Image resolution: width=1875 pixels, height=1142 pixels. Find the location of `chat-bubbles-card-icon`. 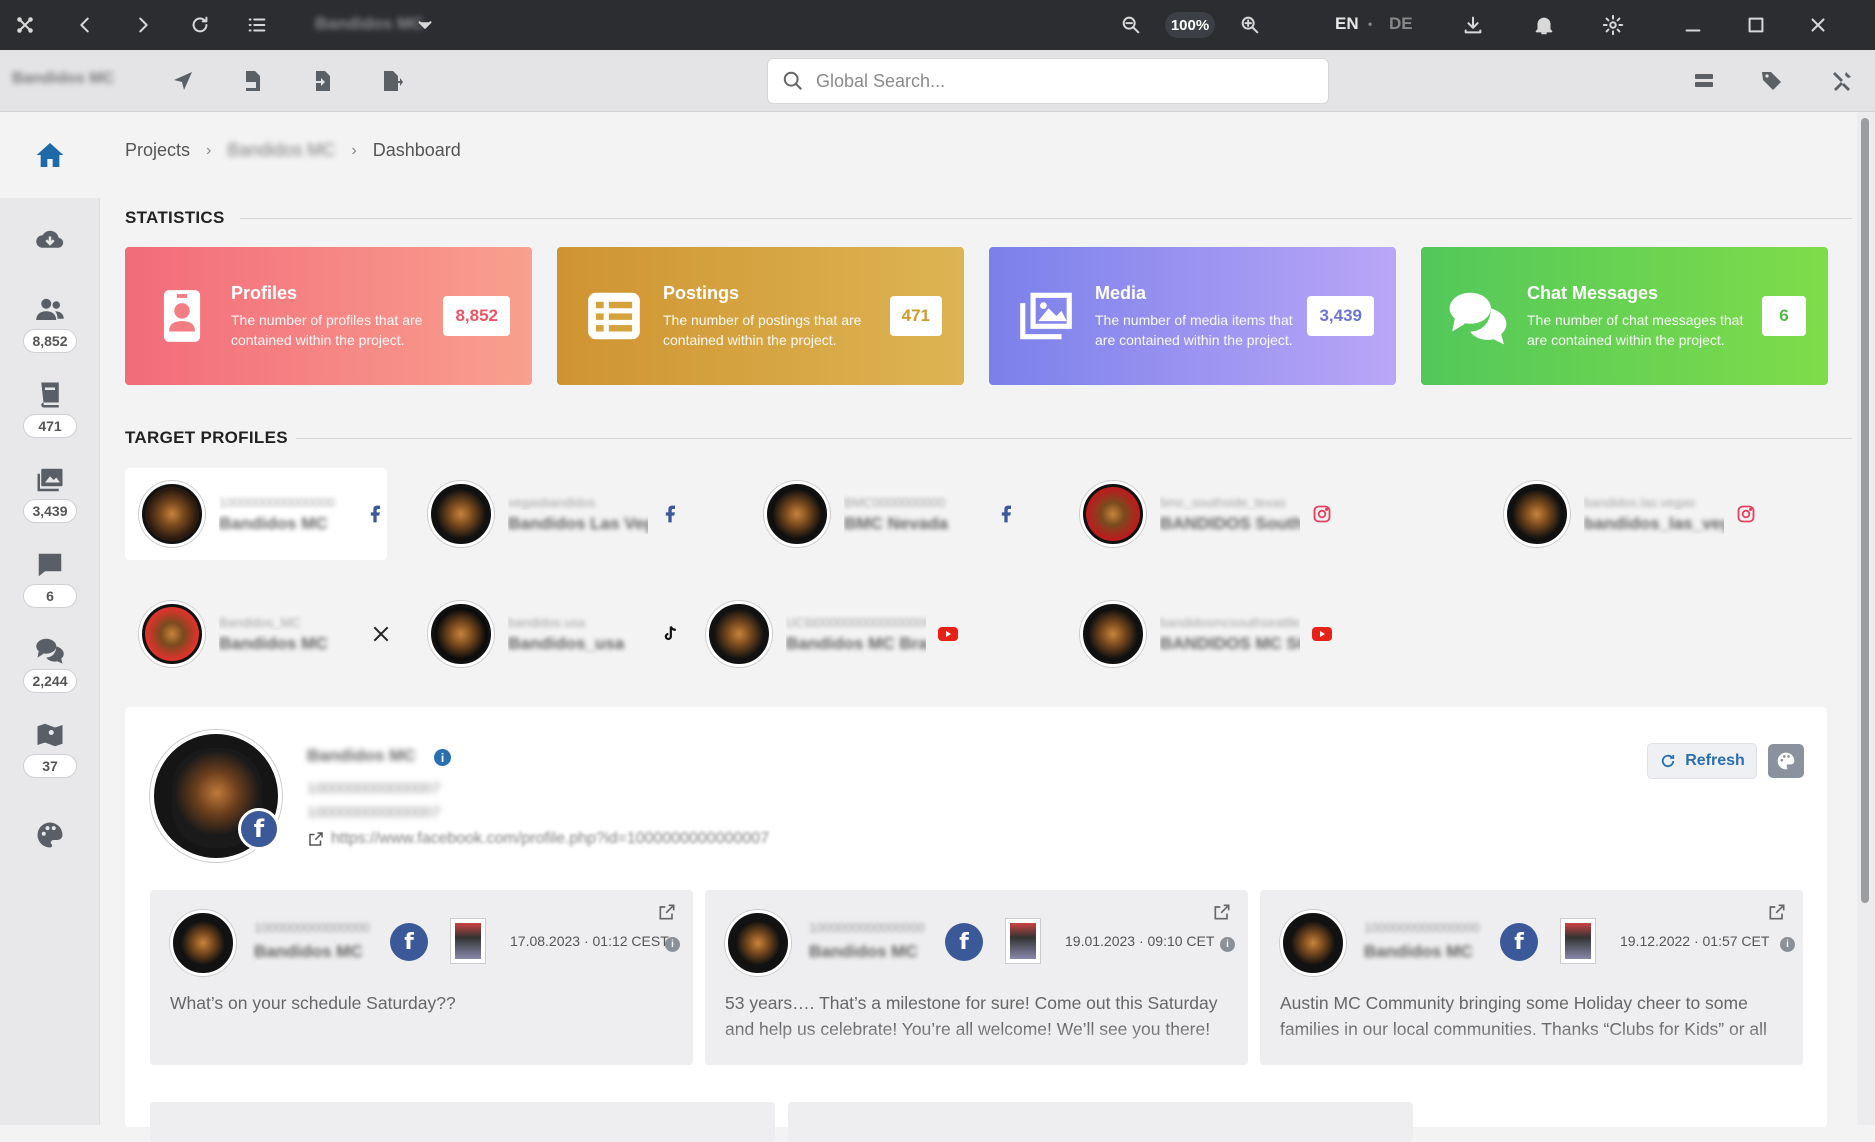

chat-bubbles-card-icon is located at coordinates (1478, 316).